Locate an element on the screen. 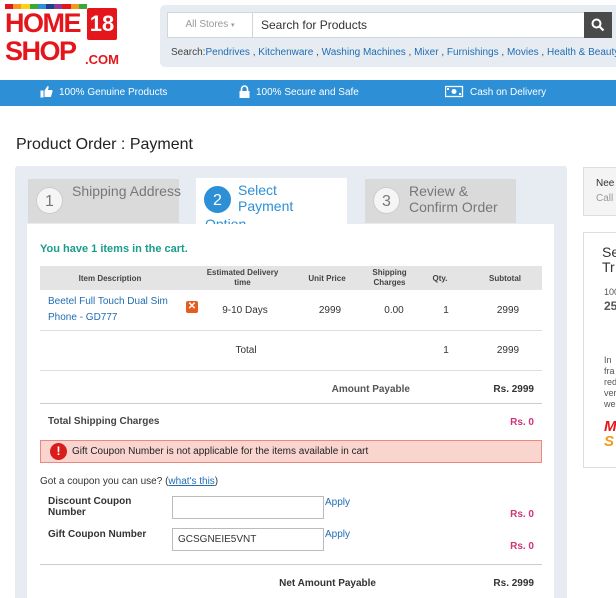 The image size is (616, 598). secure-safe-label: 100% Secure and Safe is located at coordinates (307, 92).